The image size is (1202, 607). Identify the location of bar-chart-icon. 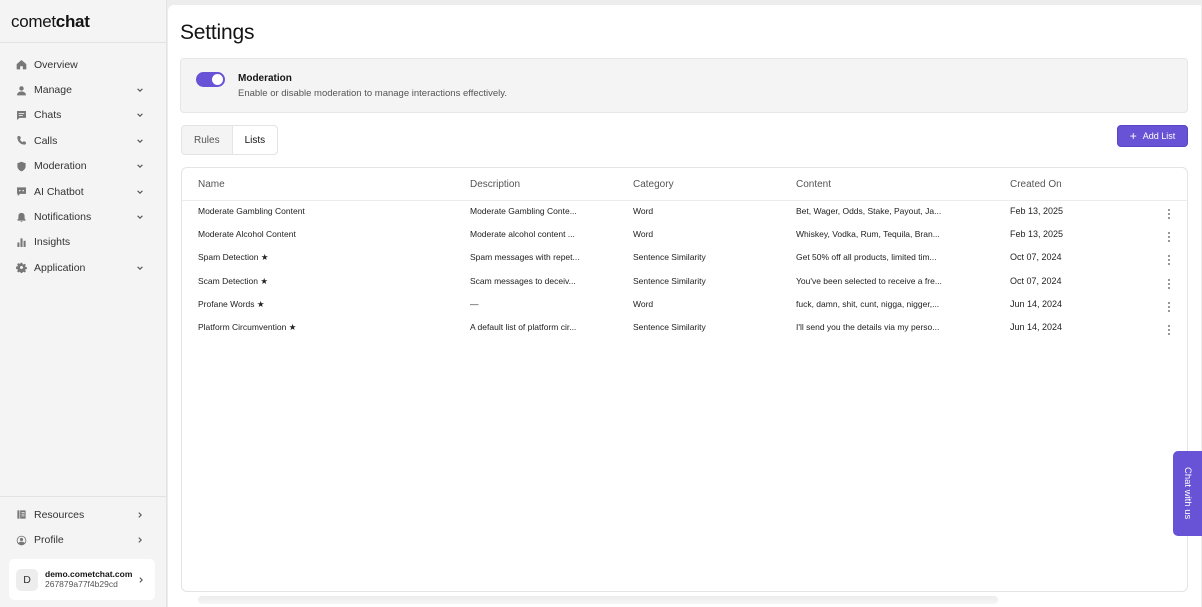
(21, 242).